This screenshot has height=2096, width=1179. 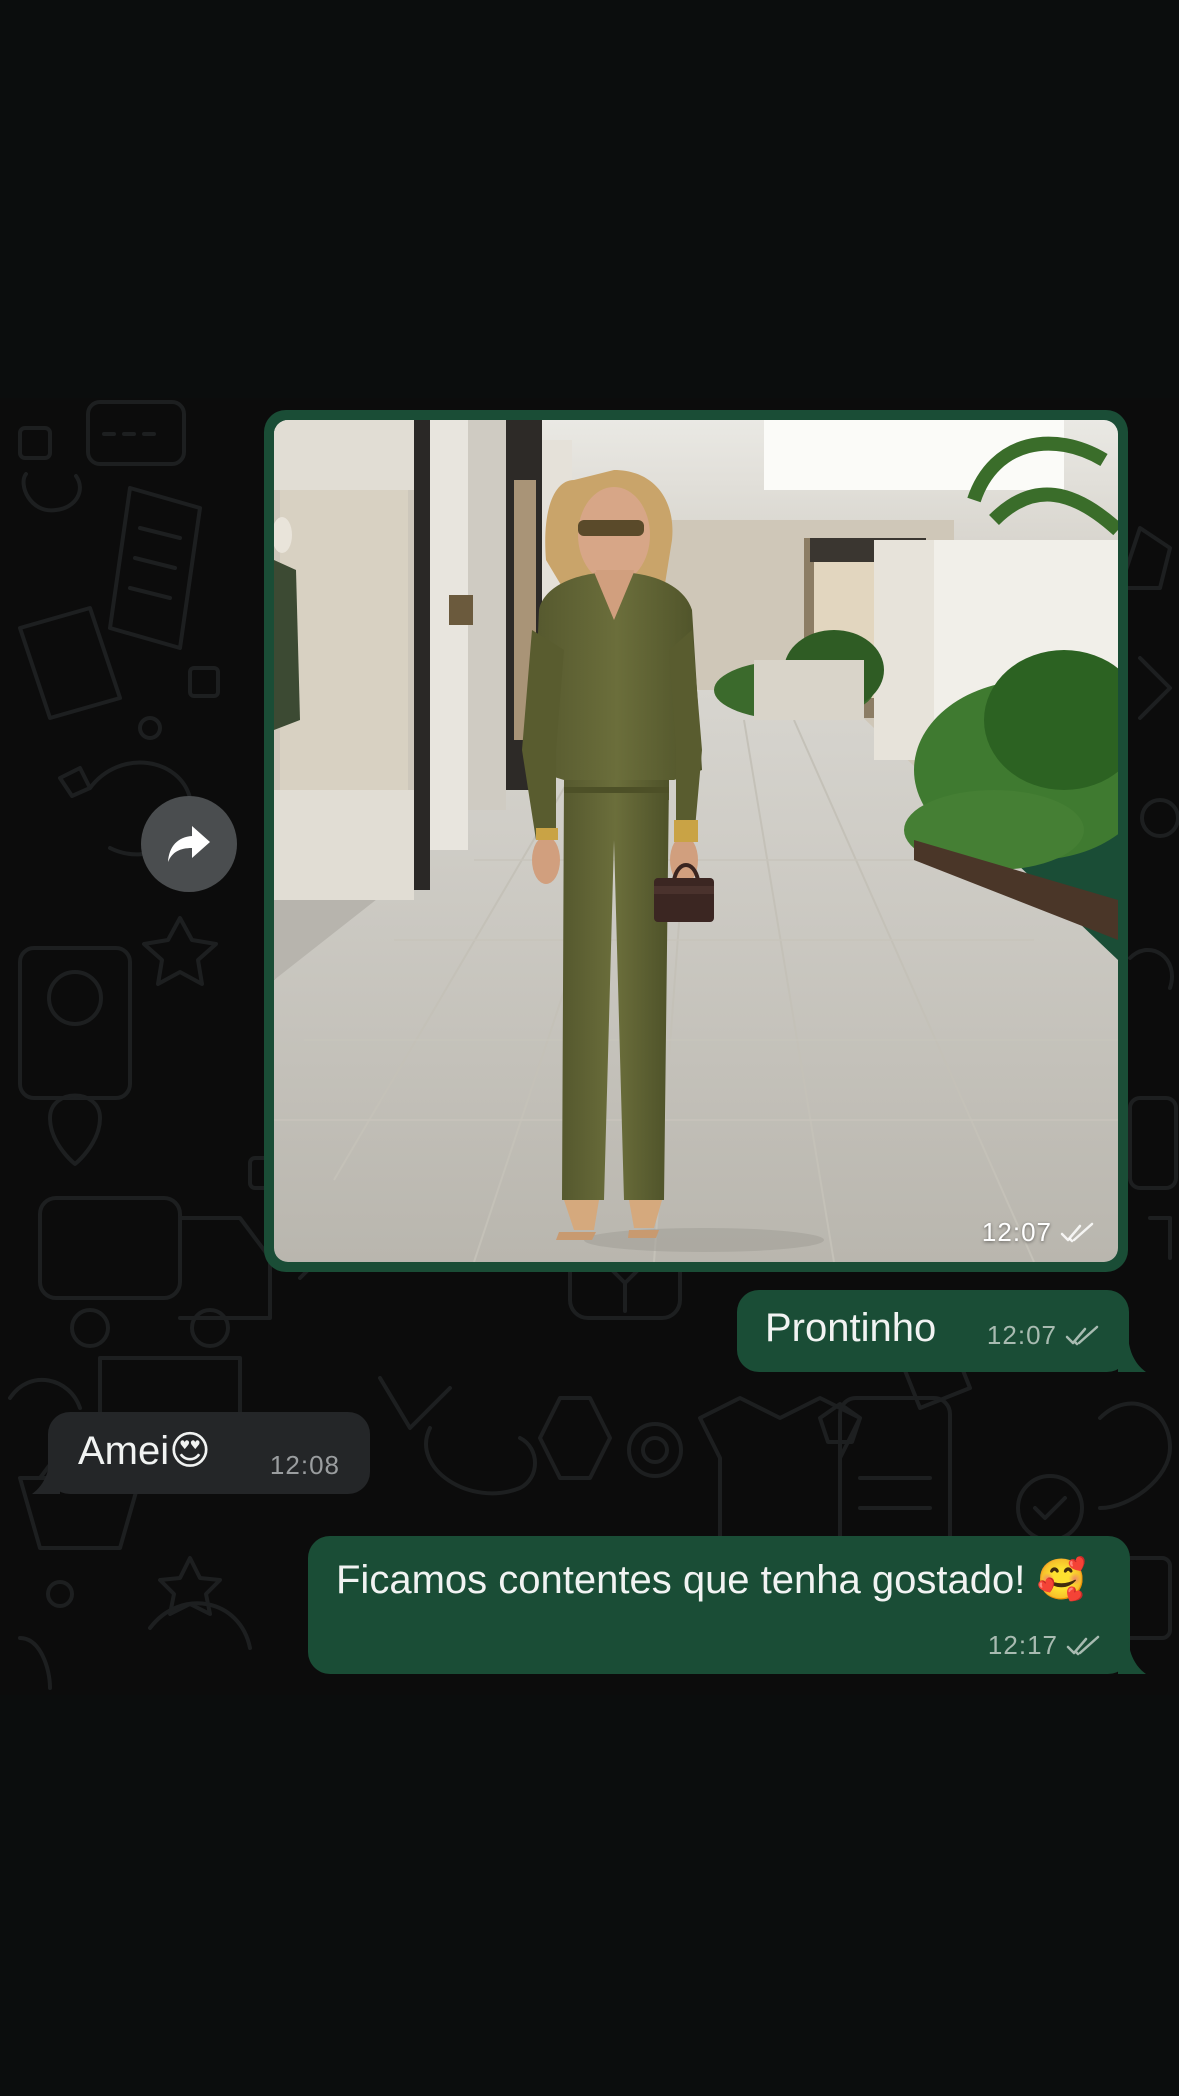 I want to click on image-message-meta: 12:07, so click(x=1039, y=1232).